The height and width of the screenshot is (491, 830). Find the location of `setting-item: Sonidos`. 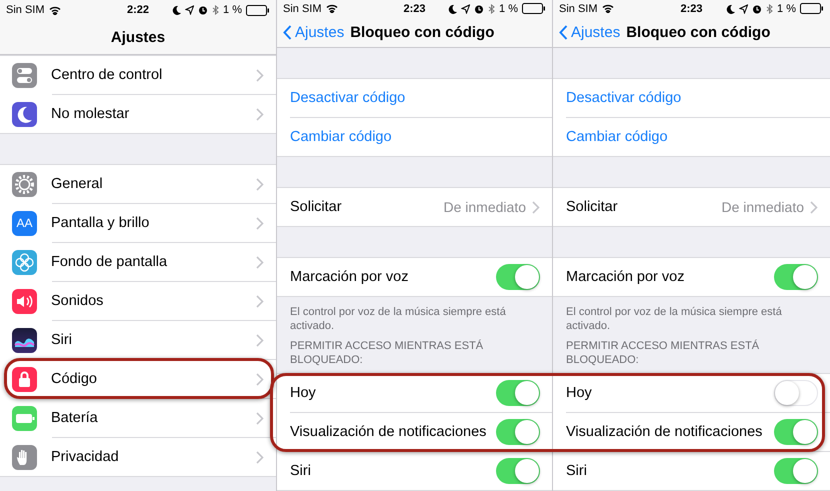

setting-item: Sonidos is located at coordinates (153, 301).